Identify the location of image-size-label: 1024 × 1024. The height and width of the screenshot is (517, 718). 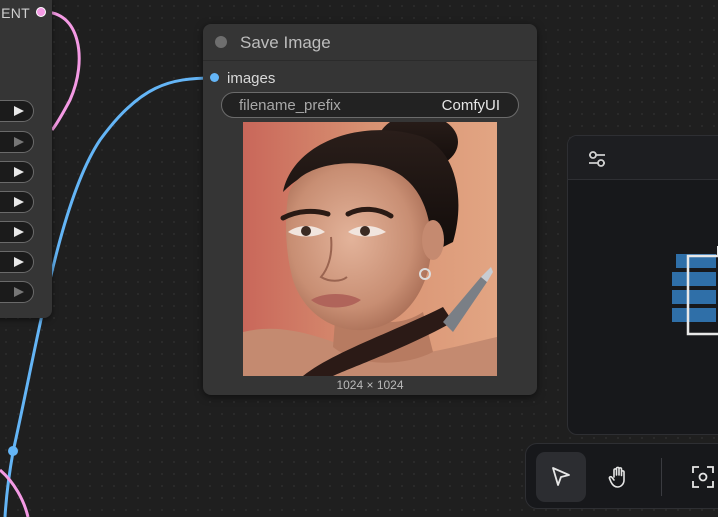
(370, 385).